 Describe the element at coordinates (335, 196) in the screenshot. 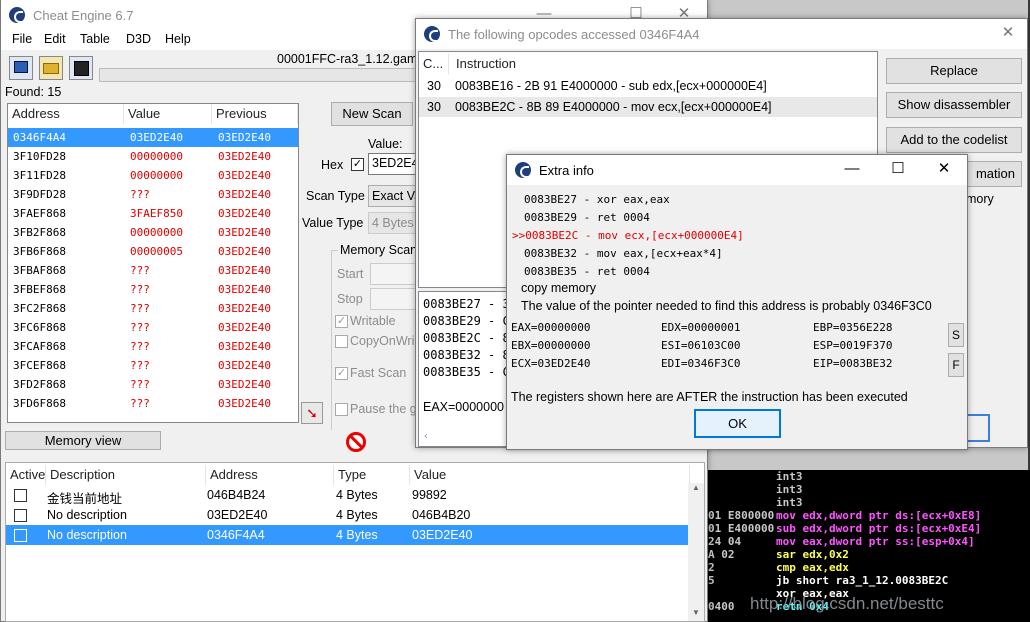

I see `scan-type-label: Scan Type` at that location.